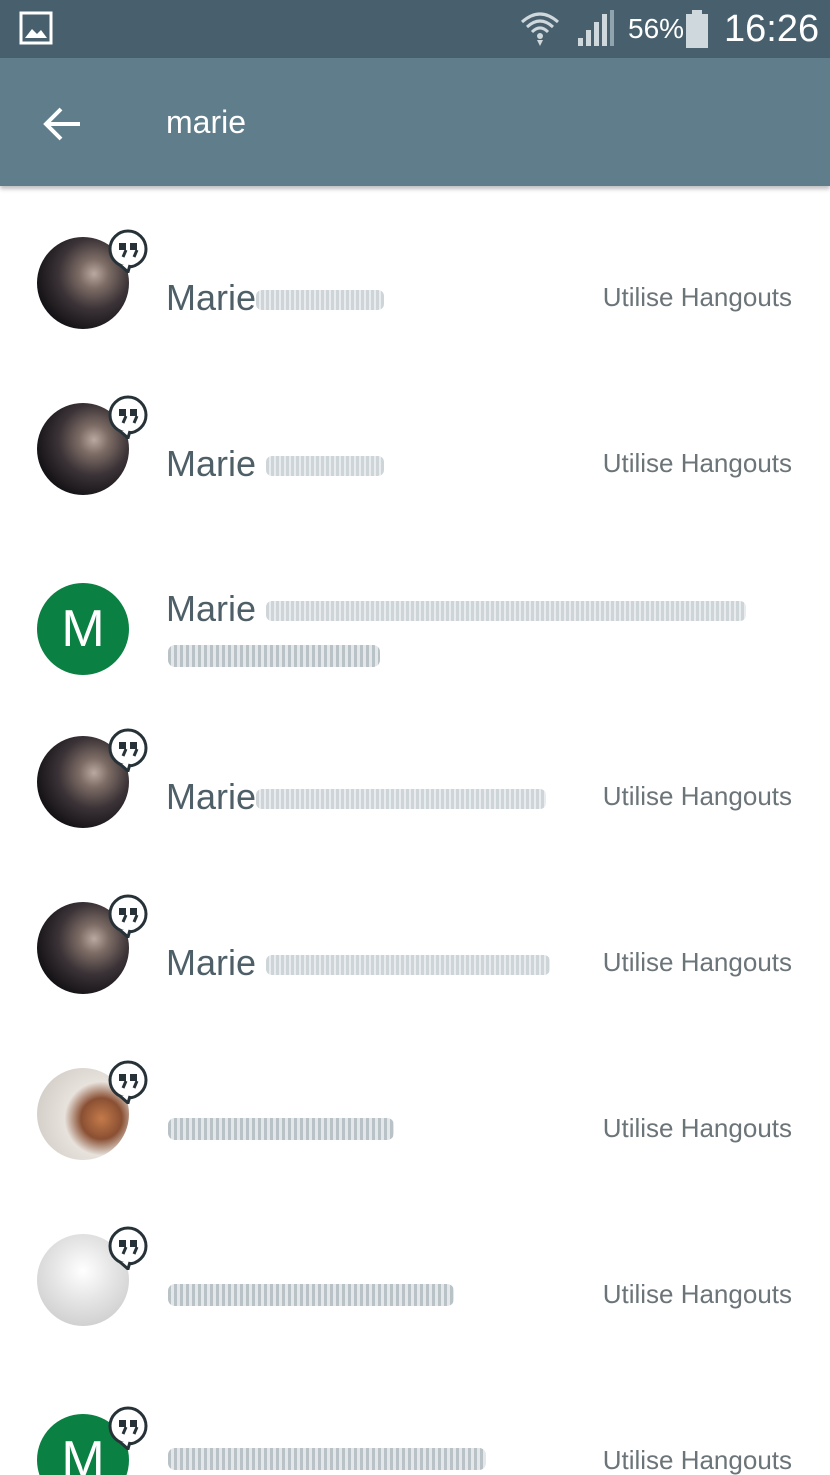  I want to click on redacted-contact-detail, so click(274, 656).